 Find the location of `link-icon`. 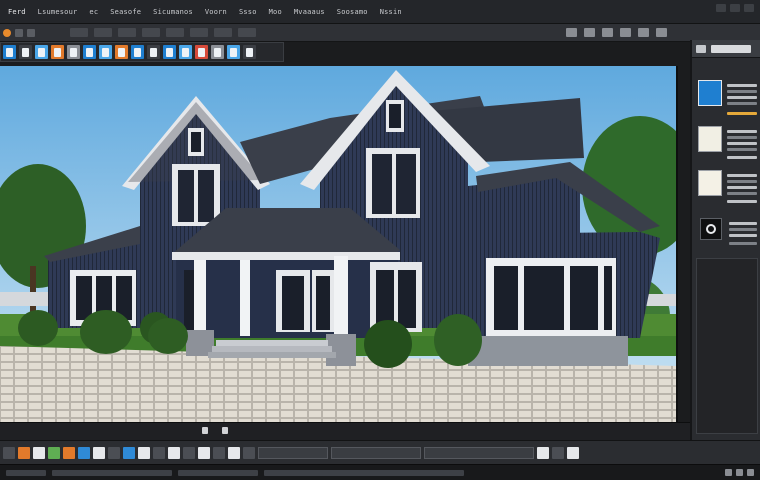

link-icon is located at coordinates (589, 32).